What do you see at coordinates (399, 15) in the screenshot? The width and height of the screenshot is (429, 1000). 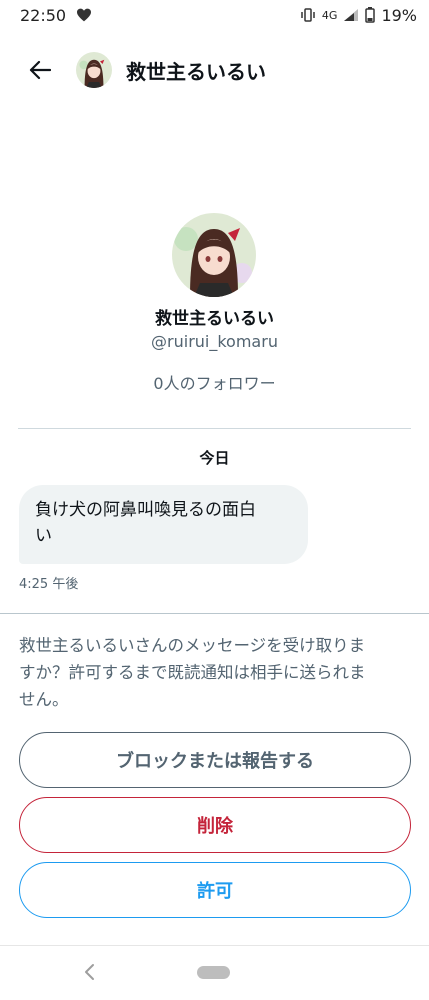 I see `battery-percent: 19%` at bounding box center [399, 15].